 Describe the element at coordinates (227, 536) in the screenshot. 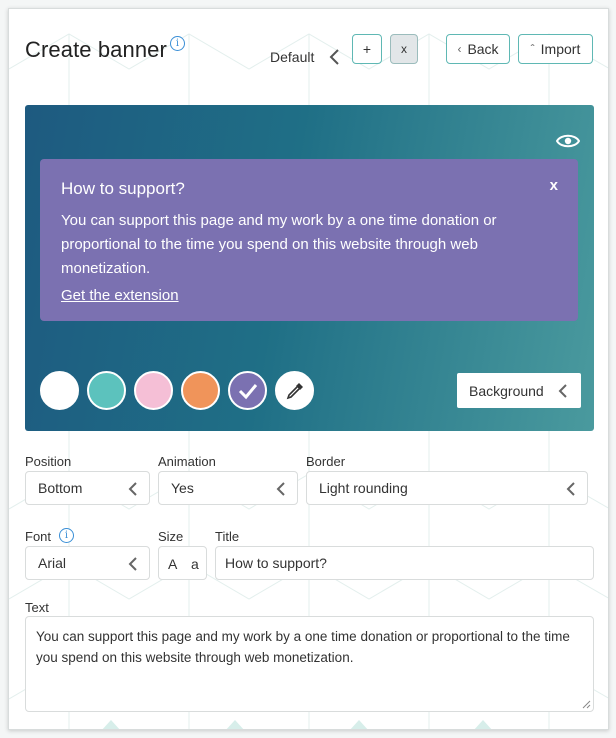

I see `title-label: Title` at that location.